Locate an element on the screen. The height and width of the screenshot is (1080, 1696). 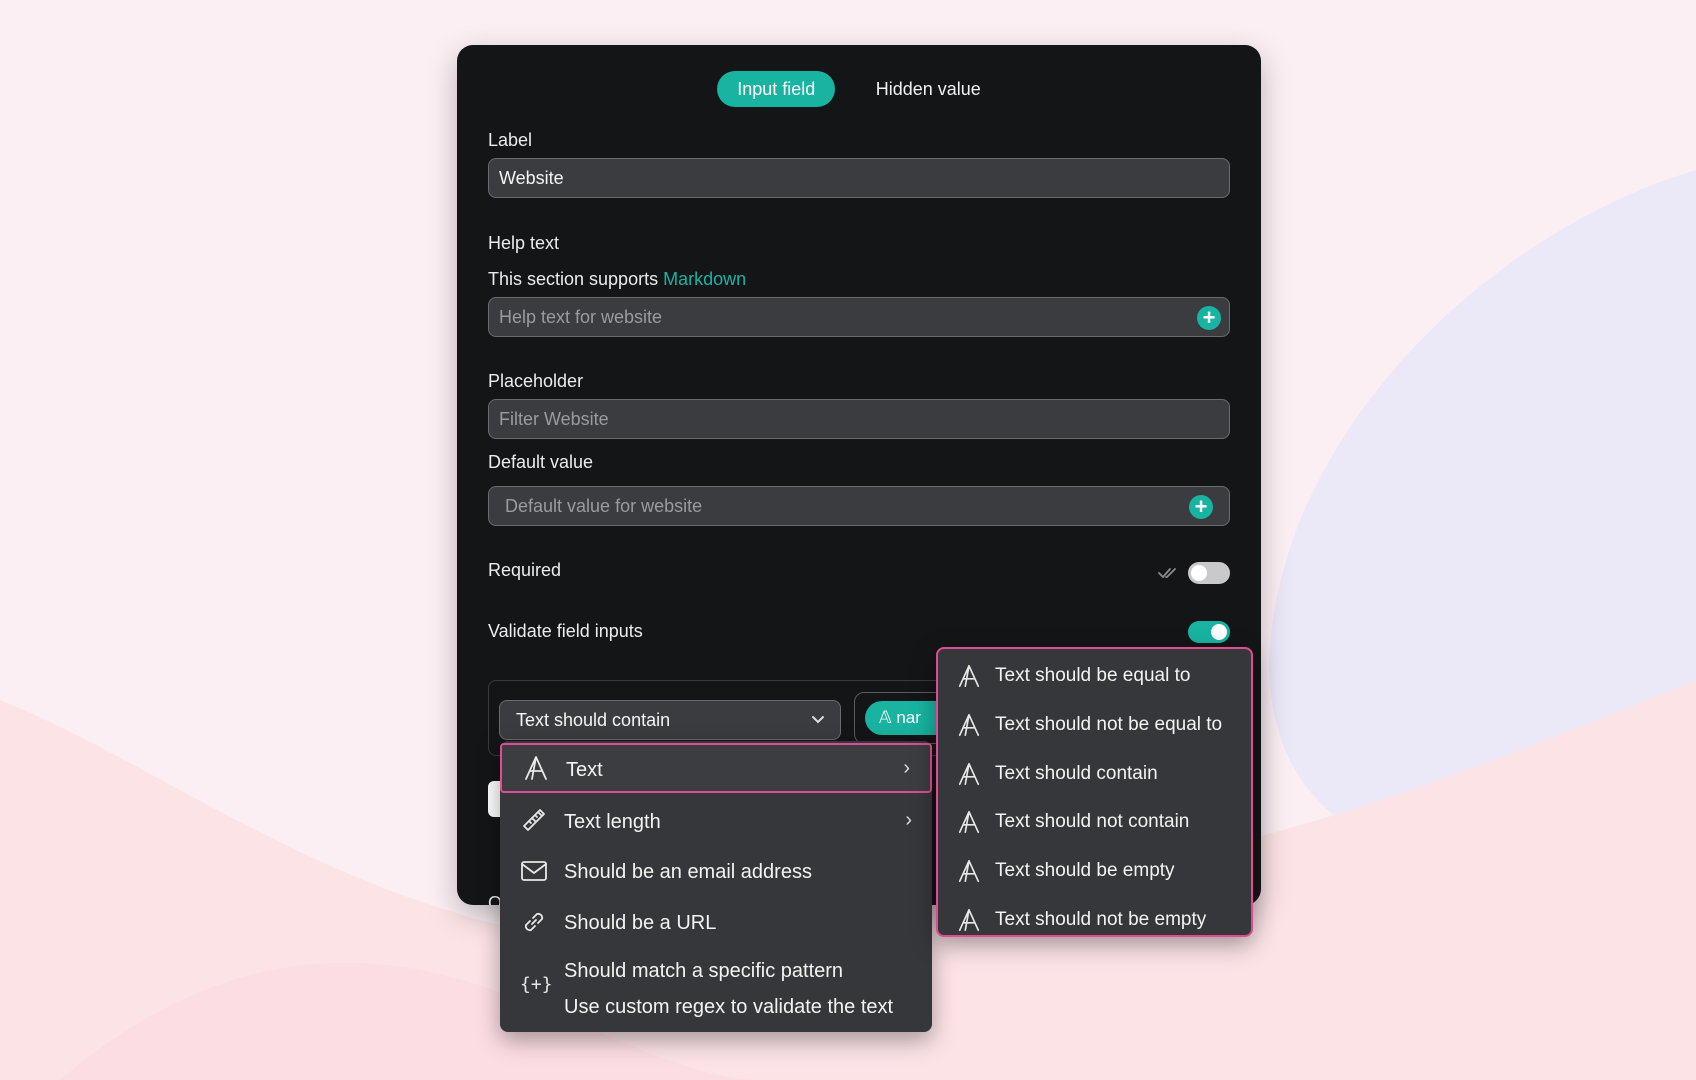
menu-item-email: Should be an email address is located at coordinates (716, 870).